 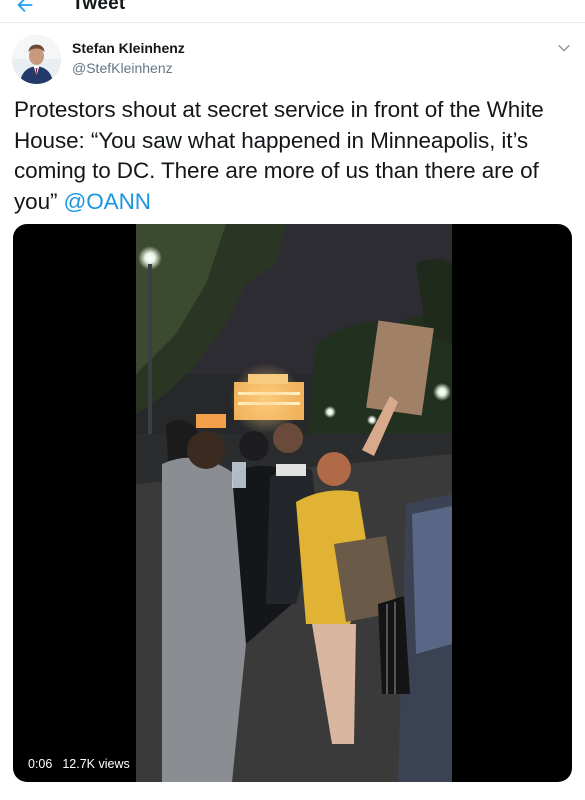 What do you see at coordinates (122, 68) in the screenshot?
I see `author-handle: @StefKleinhenz` at bounding box center [122, 68].